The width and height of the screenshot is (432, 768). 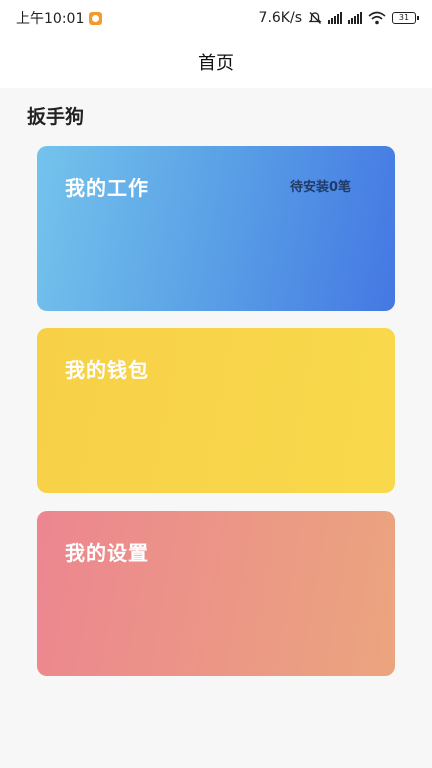 What do you see at coordinates (216, 18) in the screenshot?
I see `status-bar: 上午10:01 7.6K/s 31` at bounding box center [216, 18].